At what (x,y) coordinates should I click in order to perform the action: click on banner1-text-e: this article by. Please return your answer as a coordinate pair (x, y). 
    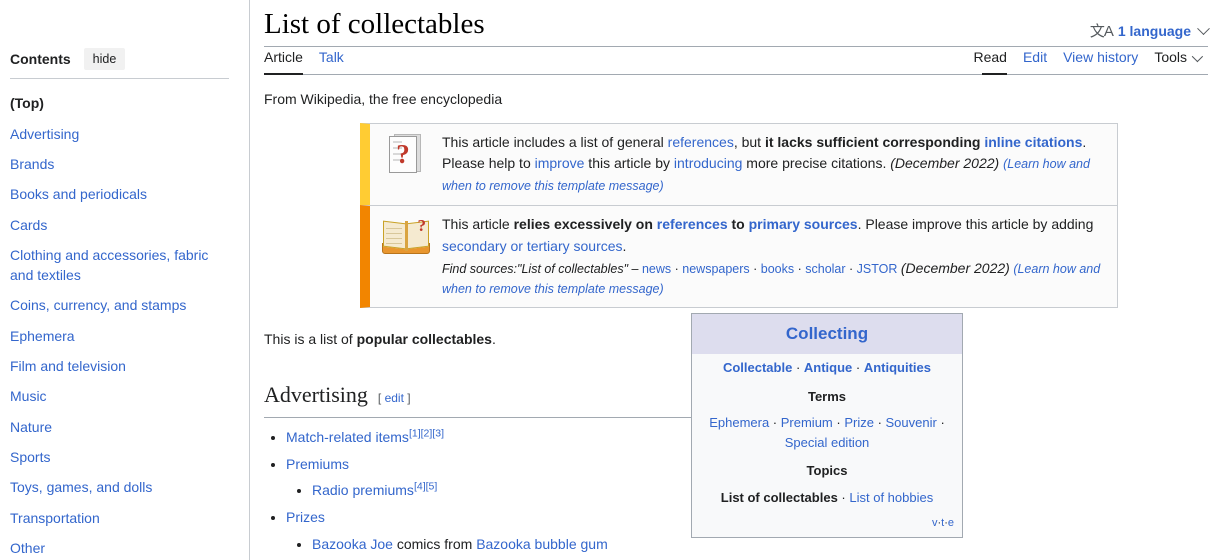
    Looking at the image, I should click on (629, 163).